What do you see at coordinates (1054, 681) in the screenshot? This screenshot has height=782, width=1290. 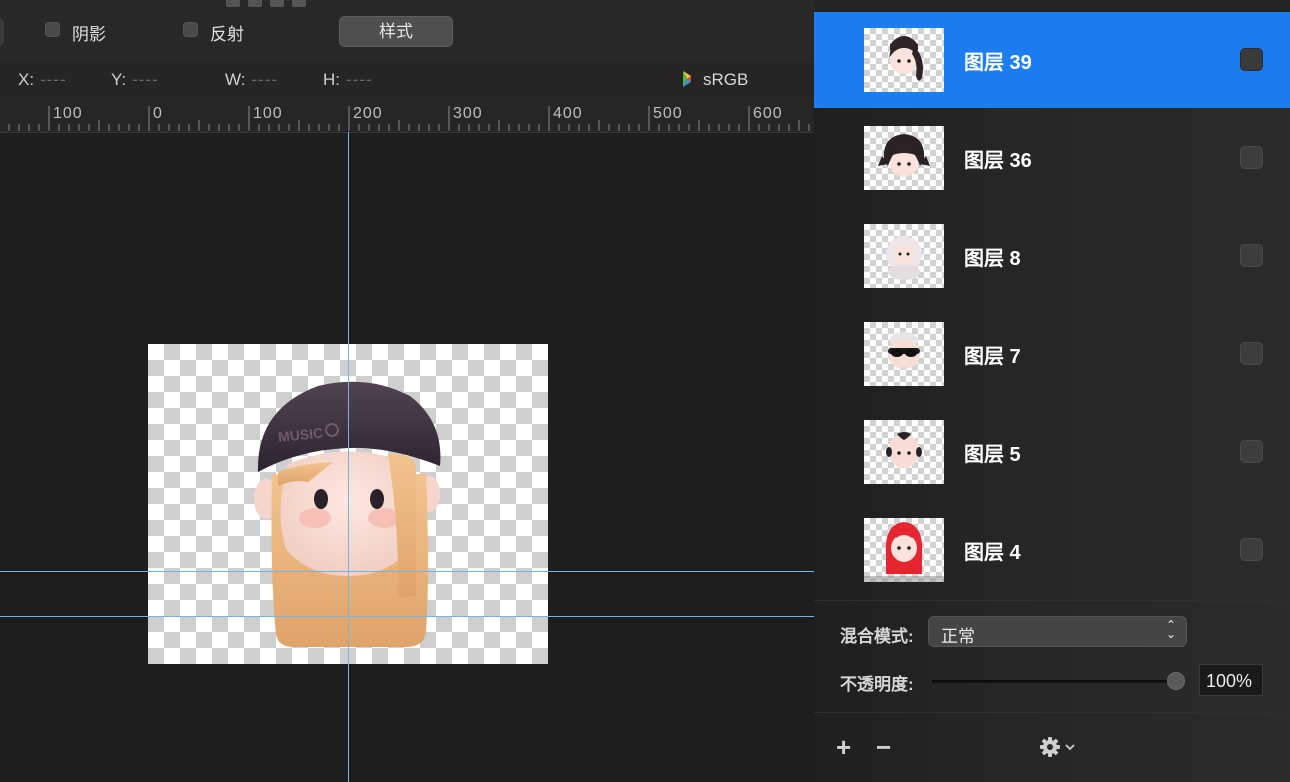 I see `opacity-slider-track` at bounding box center [1054, 681].